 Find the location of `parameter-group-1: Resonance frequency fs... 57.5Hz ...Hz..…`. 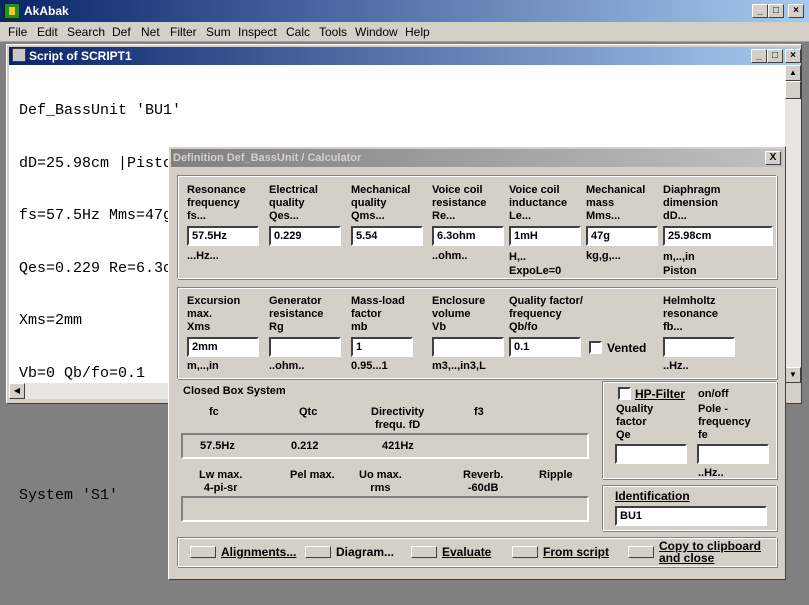

parameter-group-1: Resonance frequency fs... 57.5Hz ...Hz..… is located at coordinates (477, 227).